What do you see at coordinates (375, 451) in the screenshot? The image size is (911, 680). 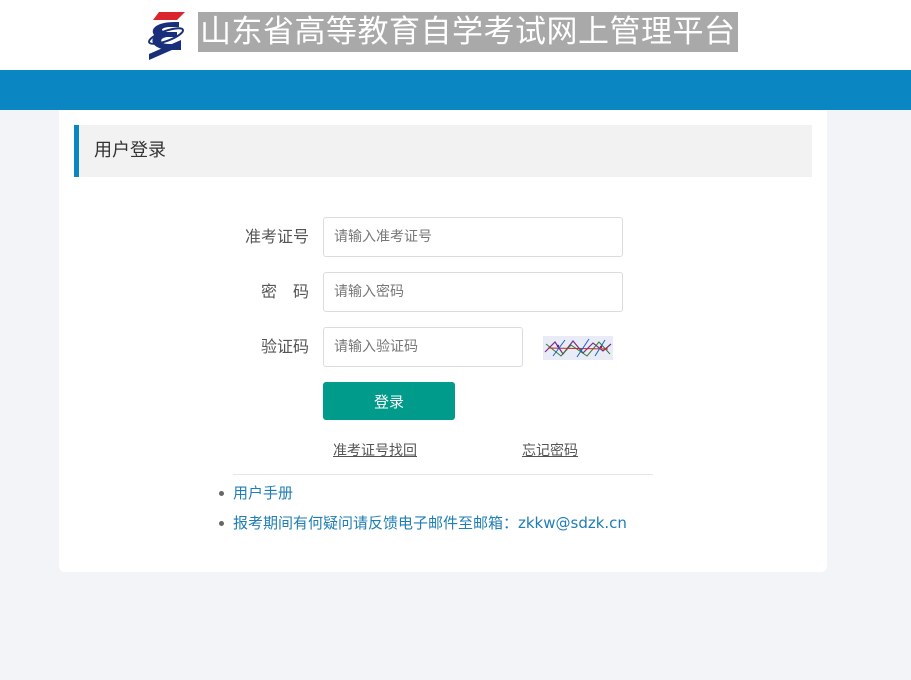 I see `recover-ticket-link: 准考证号找回` at bounding box center [375, 451].